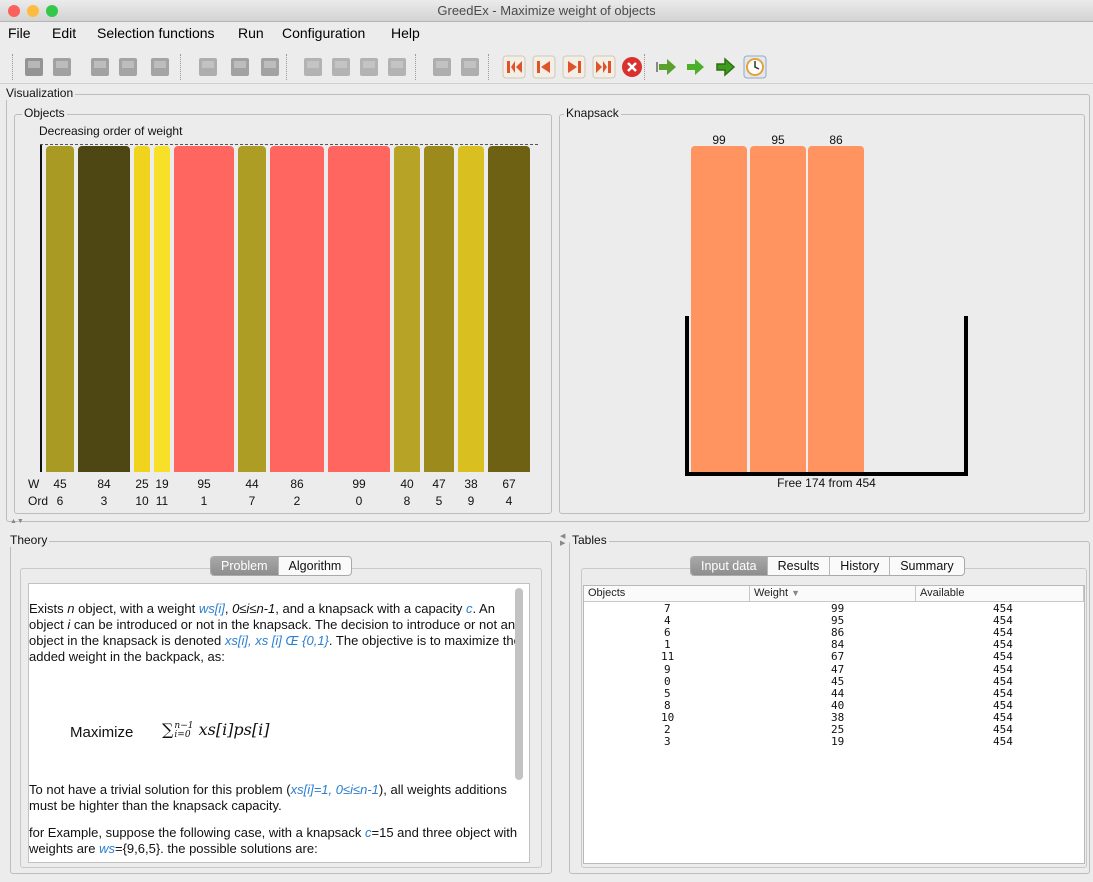 The height and width of the screenshot is (882, 1093). What do you see at coordinates (926, 566) in the screenshot?
I see `tab-summary: Summary` at bounding box center [926, 566].